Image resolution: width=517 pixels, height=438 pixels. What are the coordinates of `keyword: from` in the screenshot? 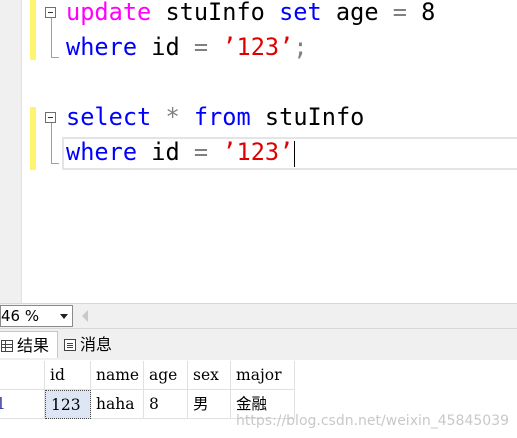 It's located at (222, 117).